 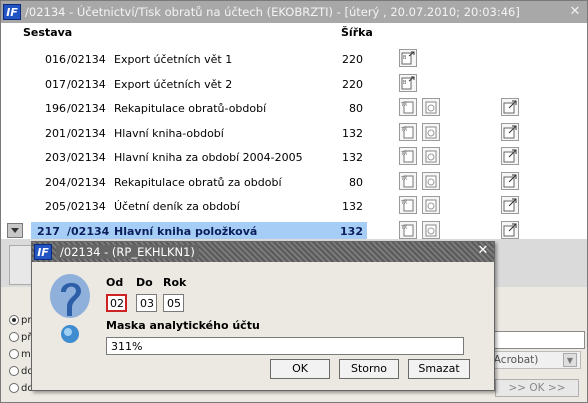 What do you see at coordinates (483, 251) in the screenshot?
I see `dialog-close-button: ✕` at bounding box center [483, 251].